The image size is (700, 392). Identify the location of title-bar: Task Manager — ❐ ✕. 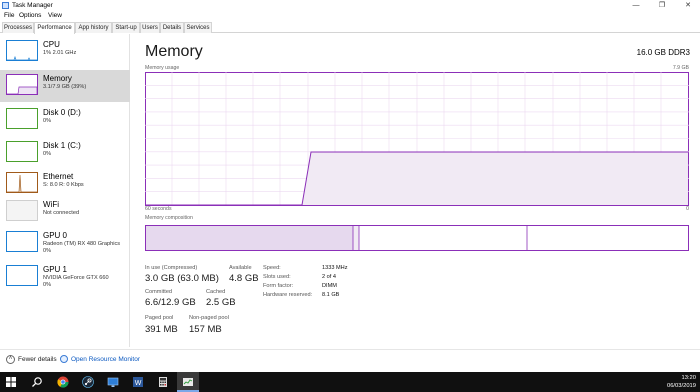
(350, 5).